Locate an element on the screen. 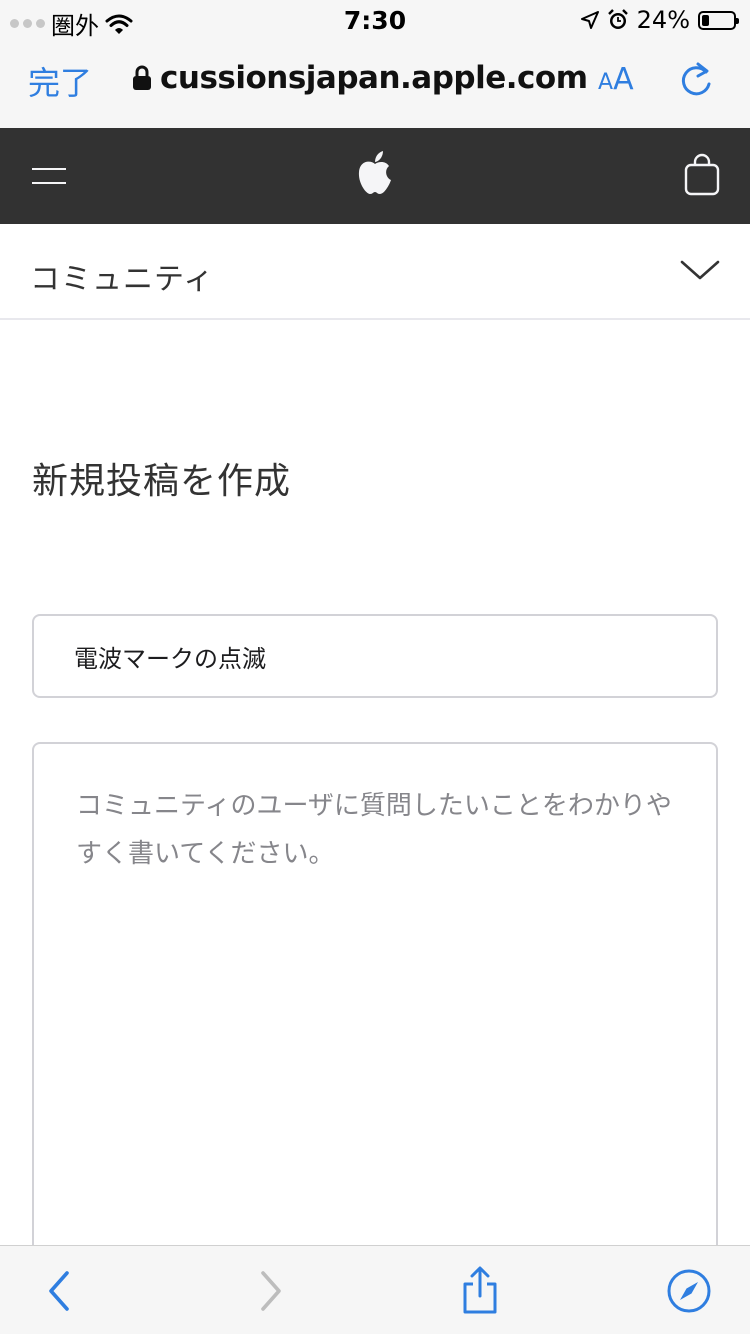  text-size-small-glyph: A is located at coordinates (606, 82).